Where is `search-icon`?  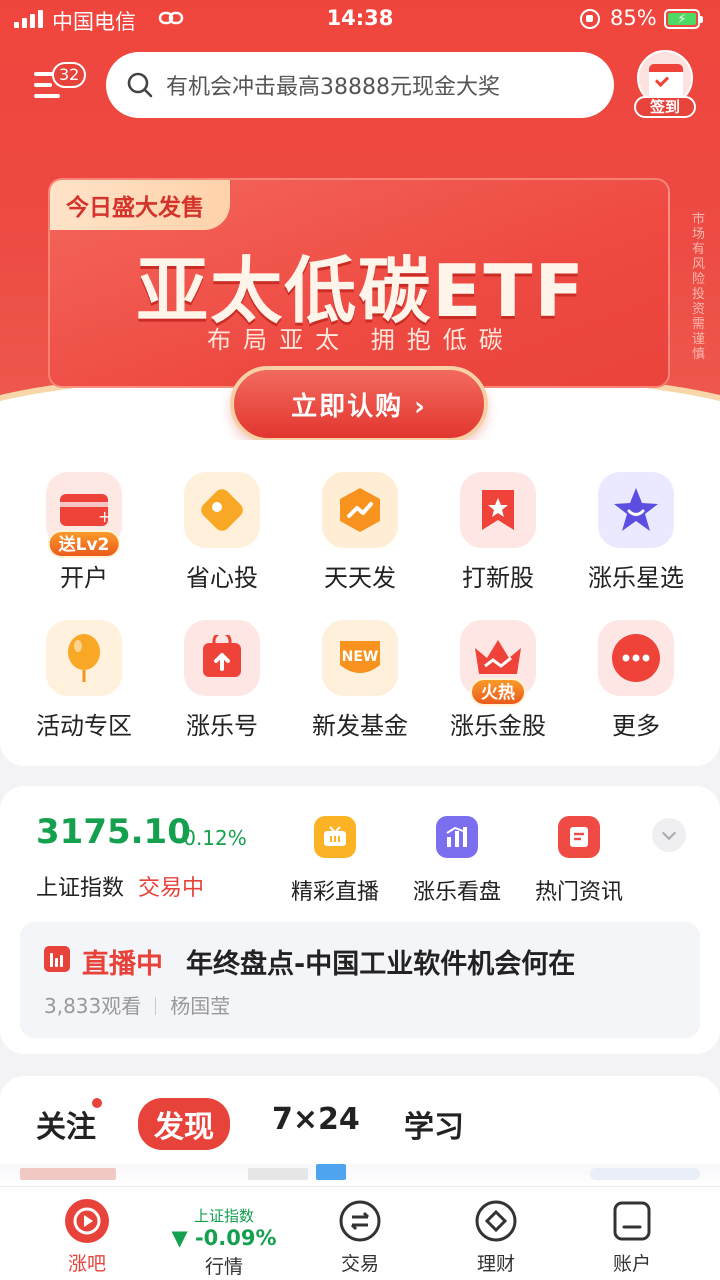 search-icon is located at coordinates (140, 85).